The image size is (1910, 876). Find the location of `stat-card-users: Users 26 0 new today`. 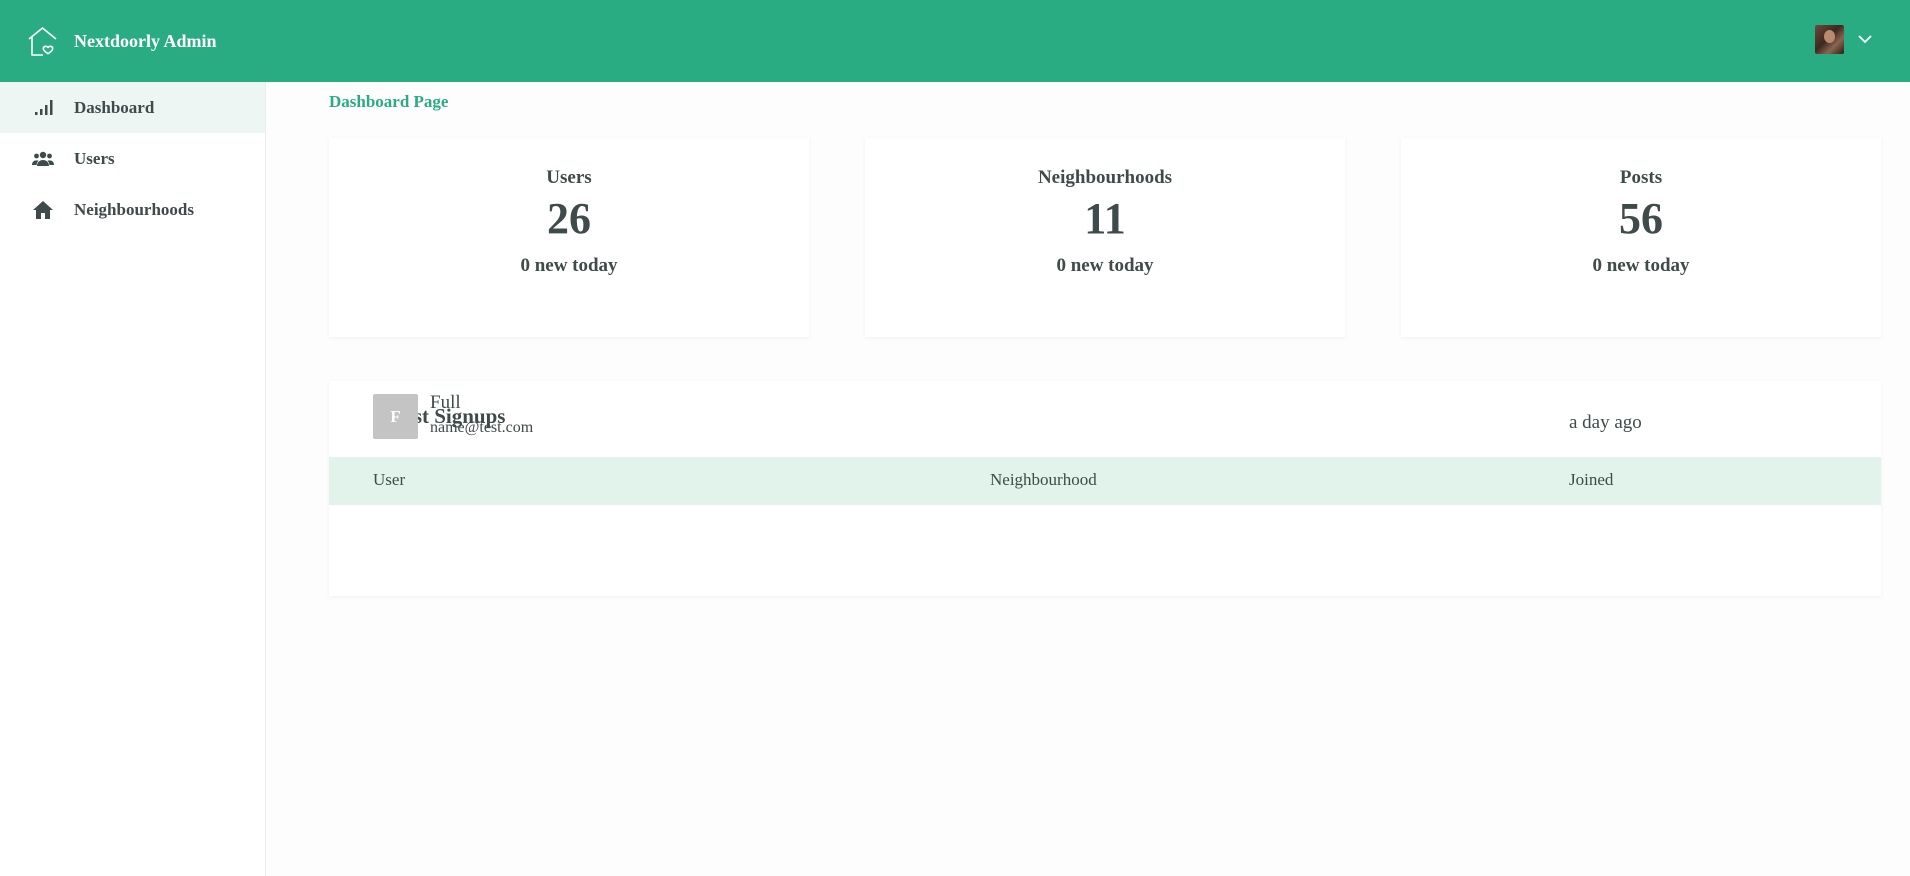

stat-card-users: Users 26 0 new today is located at coordinates (569, 237).